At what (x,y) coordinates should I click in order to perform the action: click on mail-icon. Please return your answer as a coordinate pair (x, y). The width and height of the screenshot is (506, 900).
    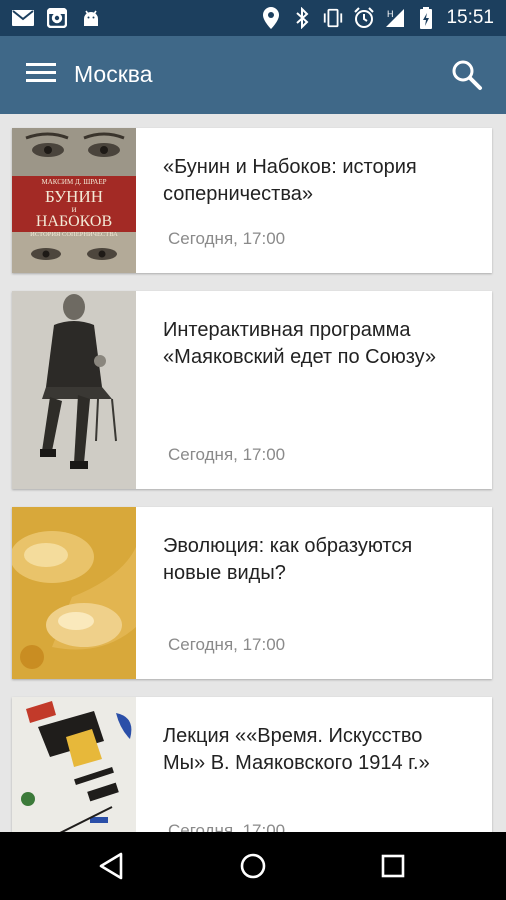
    Looking at the image, I should click on (23, 18).